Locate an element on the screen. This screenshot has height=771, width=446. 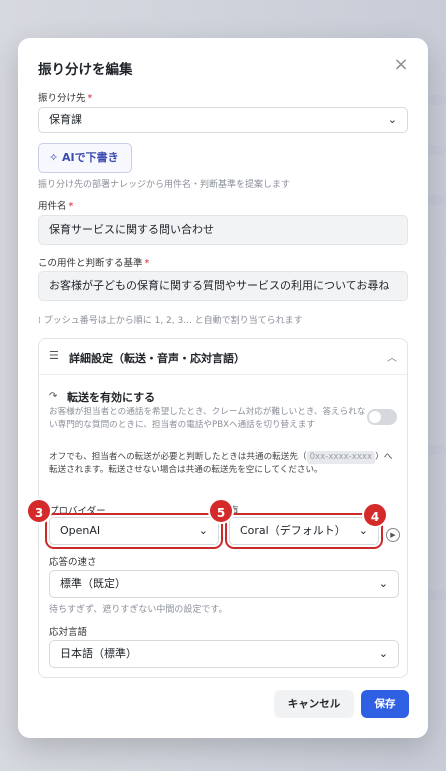
ai-draft-button: ✧ AIで下書き is located at coordinates (85, 158).